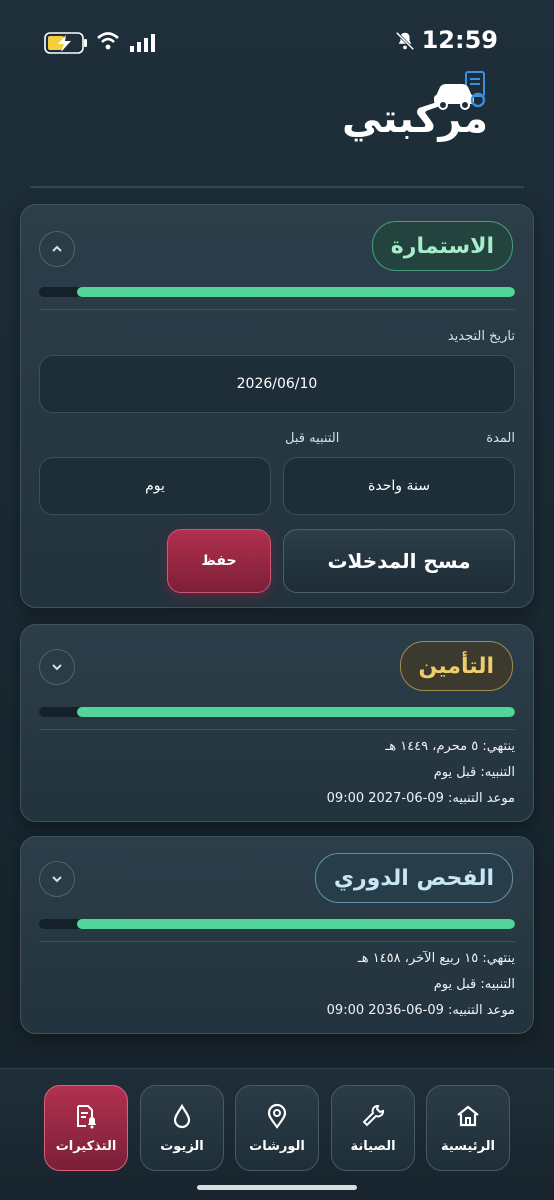 Image resolution: width=554 pixels, height=1200 pixels. What do you see at coordinates (312, 438) in the screenshot?
I see `alert-before-label: التنبيه قبل` at bounding box center [312, 438].